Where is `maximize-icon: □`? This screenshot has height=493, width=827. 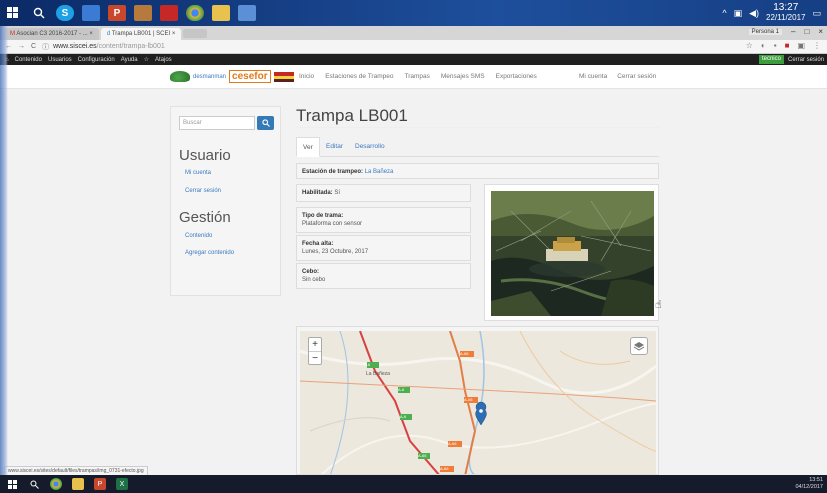
maximize-icon: □ is located at coordinates (806, 31).